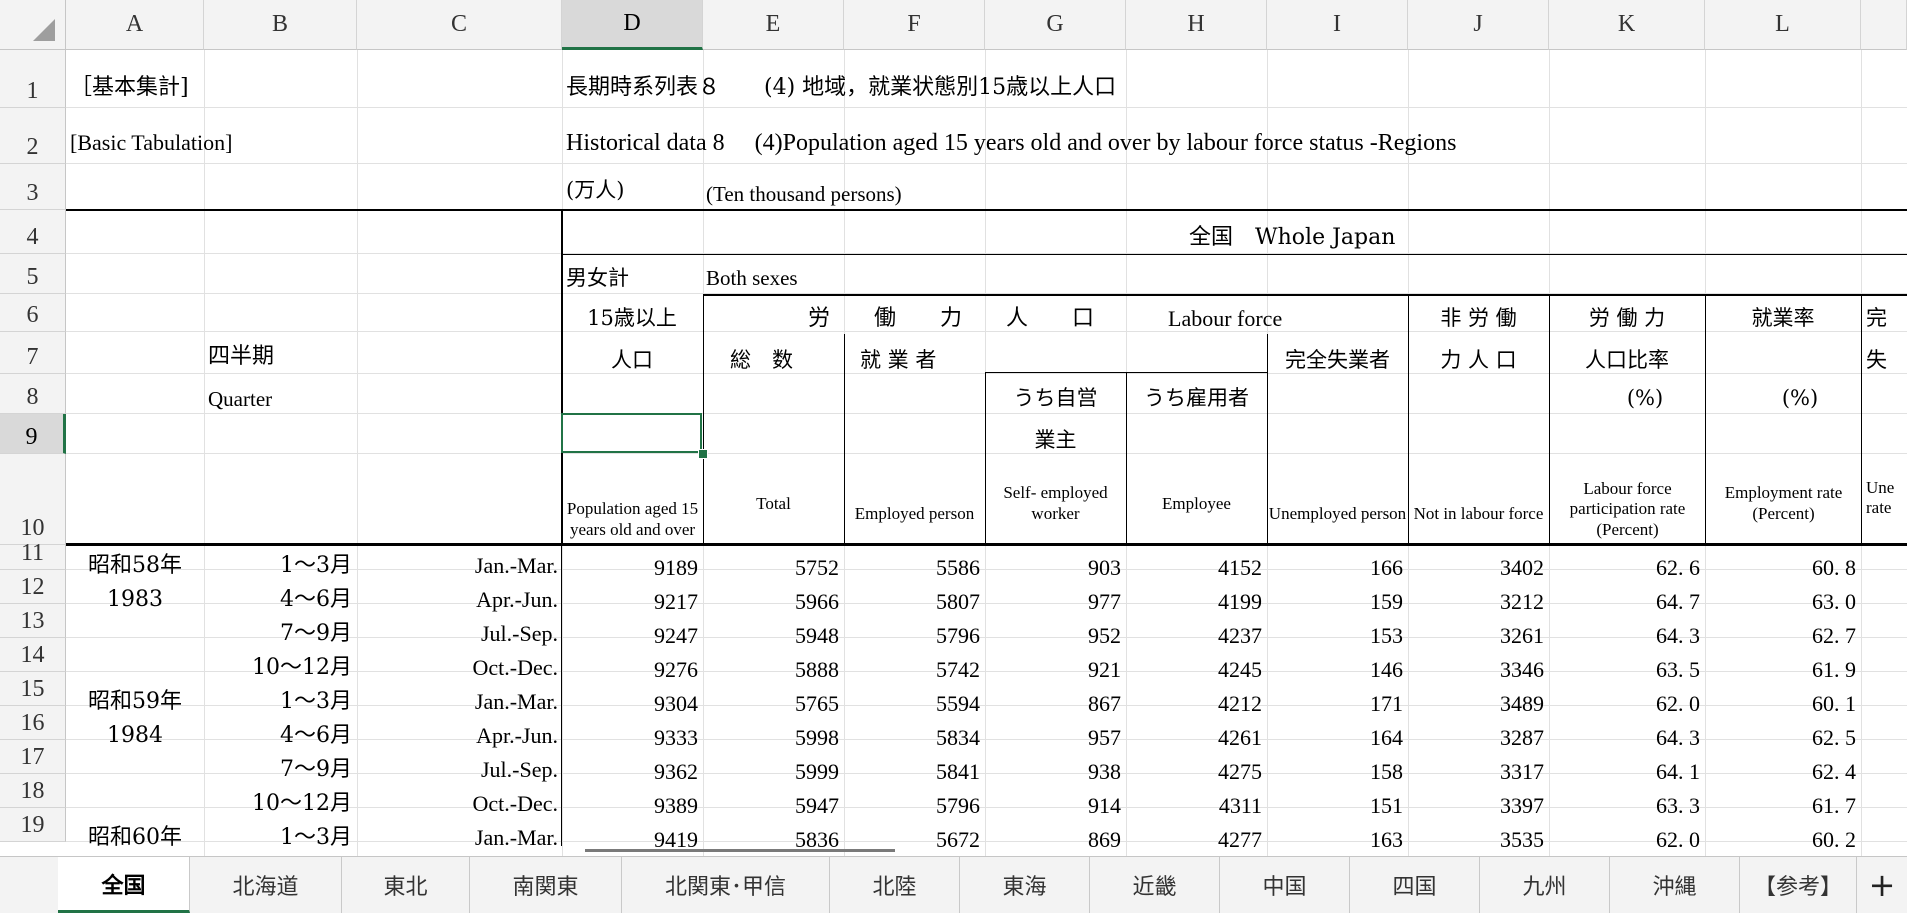  I want to click on sheet-tab-7: 近畿, so click(1155, 885).